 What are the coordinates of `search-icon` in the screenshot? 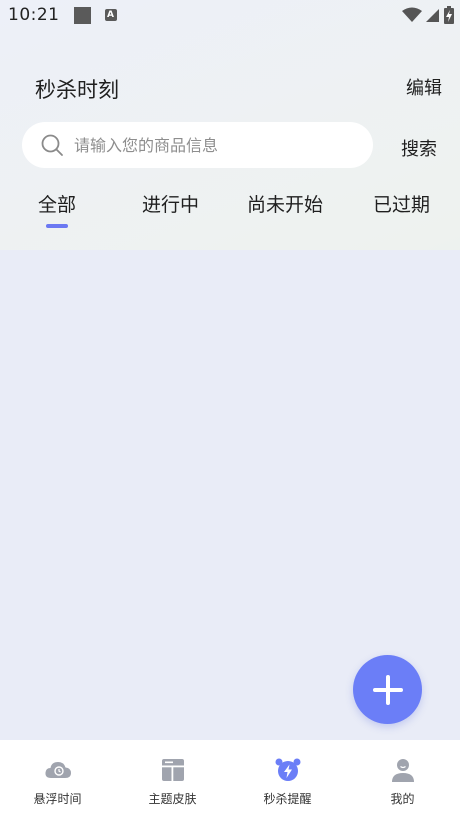 It's located at (52, 145).